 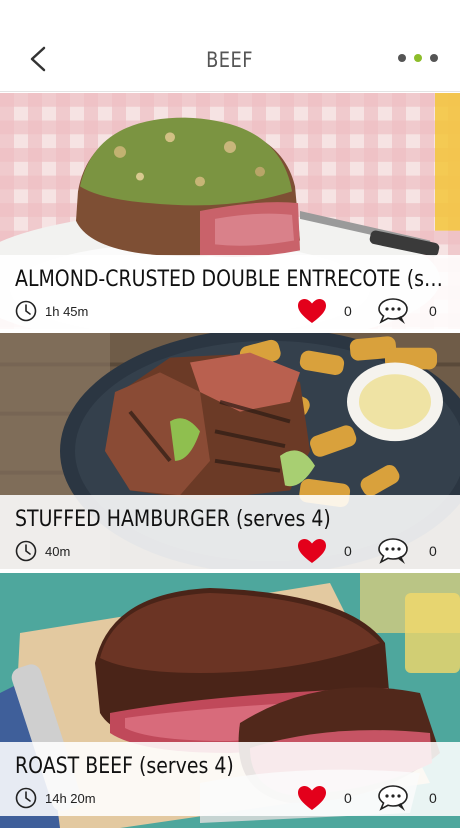 What do you see at coordinates (42, 551) in the screenshot?
I see `prep-time: 40m` at bounding box center [42, 551].